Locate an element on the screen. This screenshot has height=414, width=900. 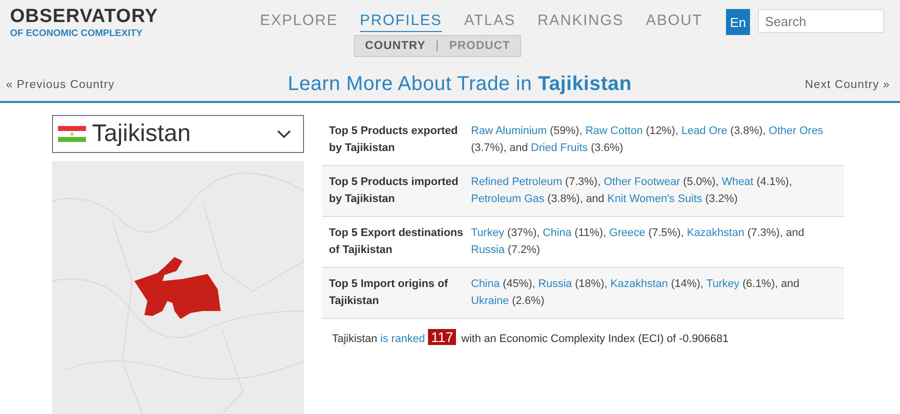
chevron-down-icon is located at coordinates (284, 134).